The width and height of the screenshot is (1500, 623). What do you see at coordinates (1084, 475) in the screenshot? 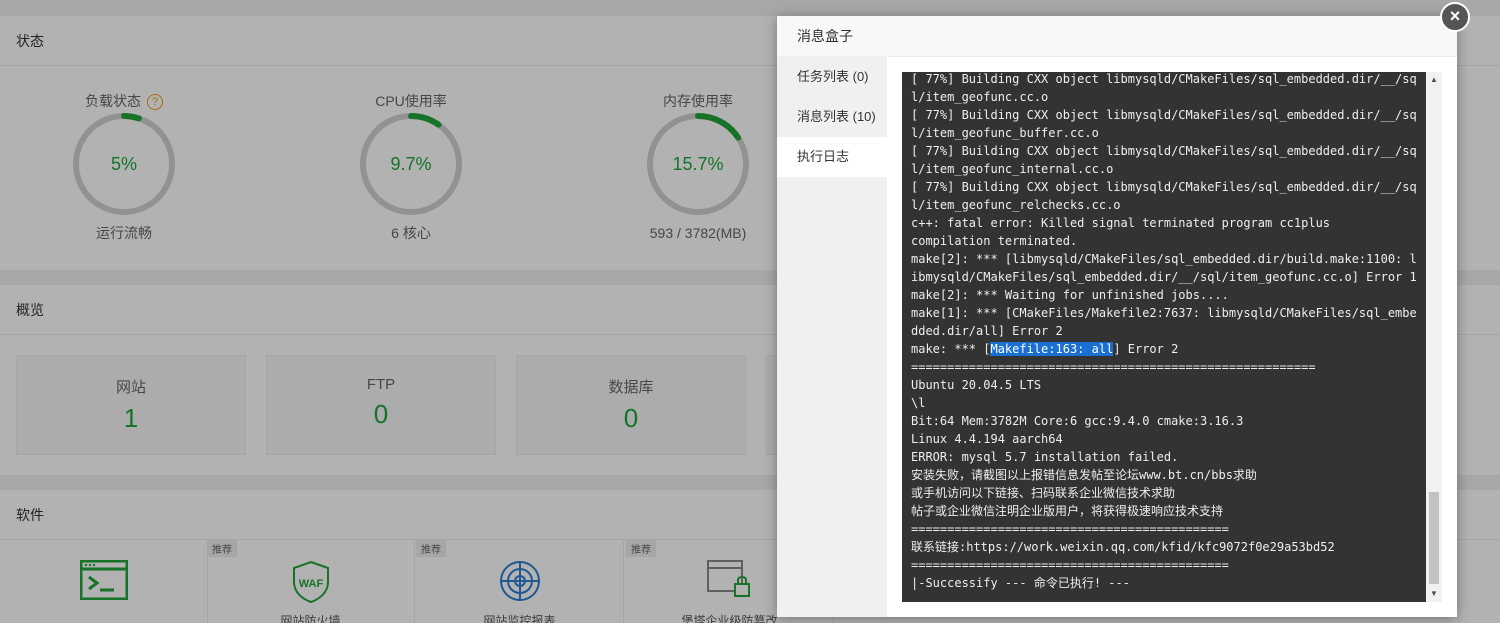
I see `log-line: 安装失败，请截图以上报错信息发帖至论坛www.bt.cn/bbs求助` at bounding box center [1084, 475].